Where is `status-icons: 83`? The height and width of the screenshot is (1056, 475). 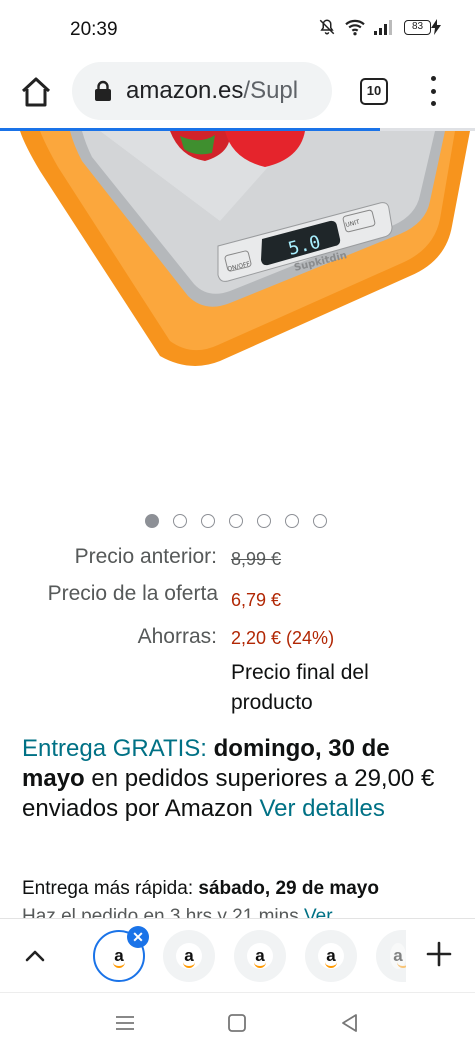
status-icons: 83 is located at coordinates (379, 27).